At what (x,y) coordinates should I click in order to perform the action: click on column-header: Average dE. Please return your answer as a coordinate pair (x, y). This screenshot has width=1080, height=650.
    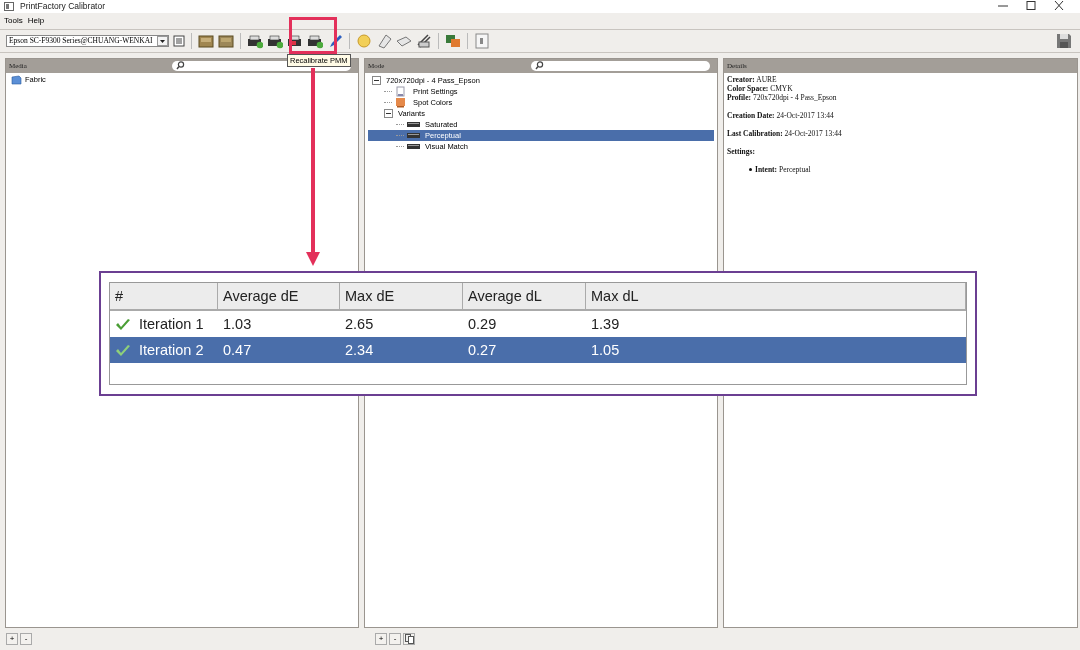
    Looking at the image, I should click on (279, 296).